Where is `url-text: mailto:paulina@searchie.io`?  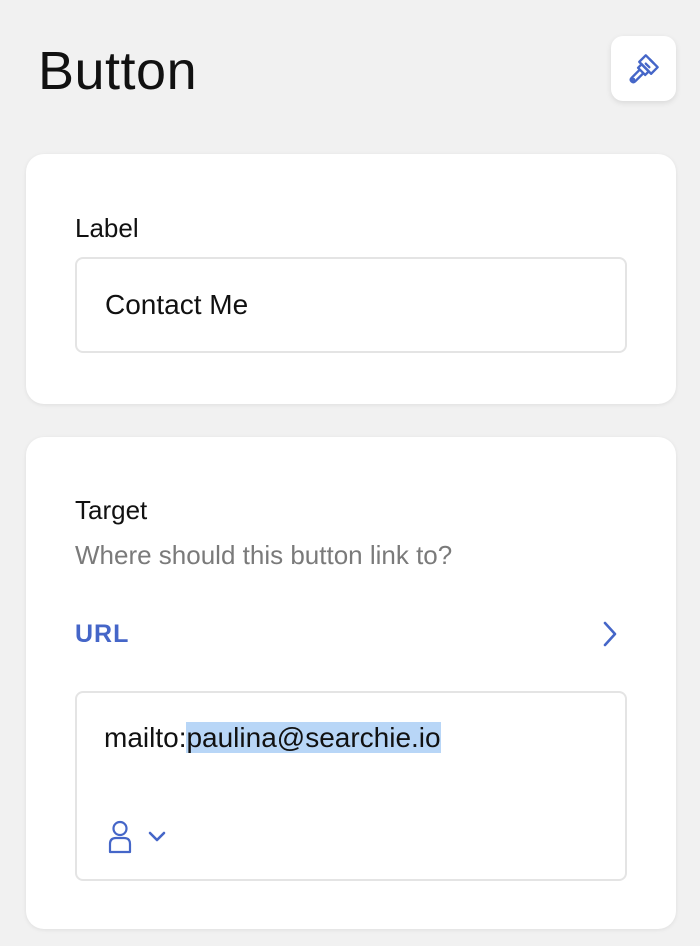 url-text: mailto:paulina@searchie.io is located at coordinates (272, 738).